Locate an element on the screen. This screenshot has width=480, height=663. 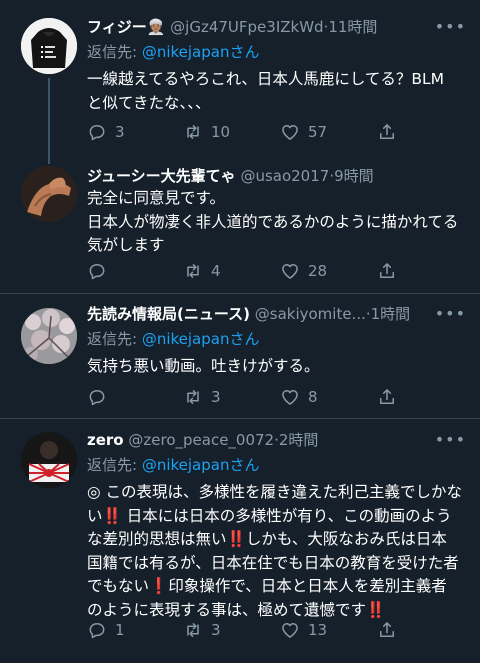
display-name: ジューシー大先輩てゃ is located at coordinates (161, 176).